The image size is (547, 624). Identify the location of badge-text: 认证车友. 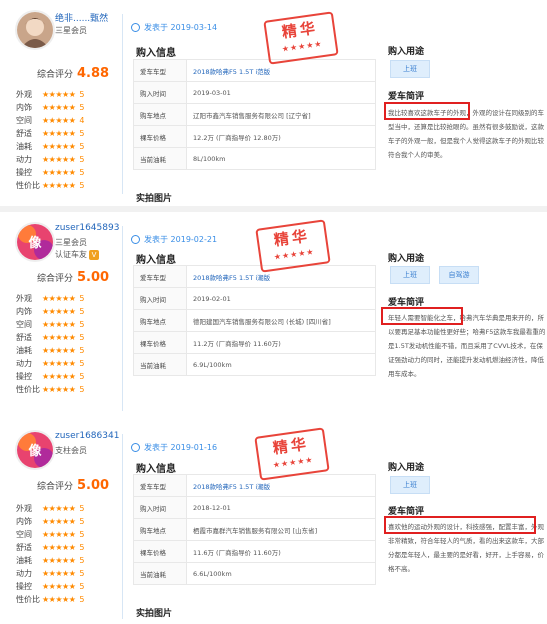
(71, 254).